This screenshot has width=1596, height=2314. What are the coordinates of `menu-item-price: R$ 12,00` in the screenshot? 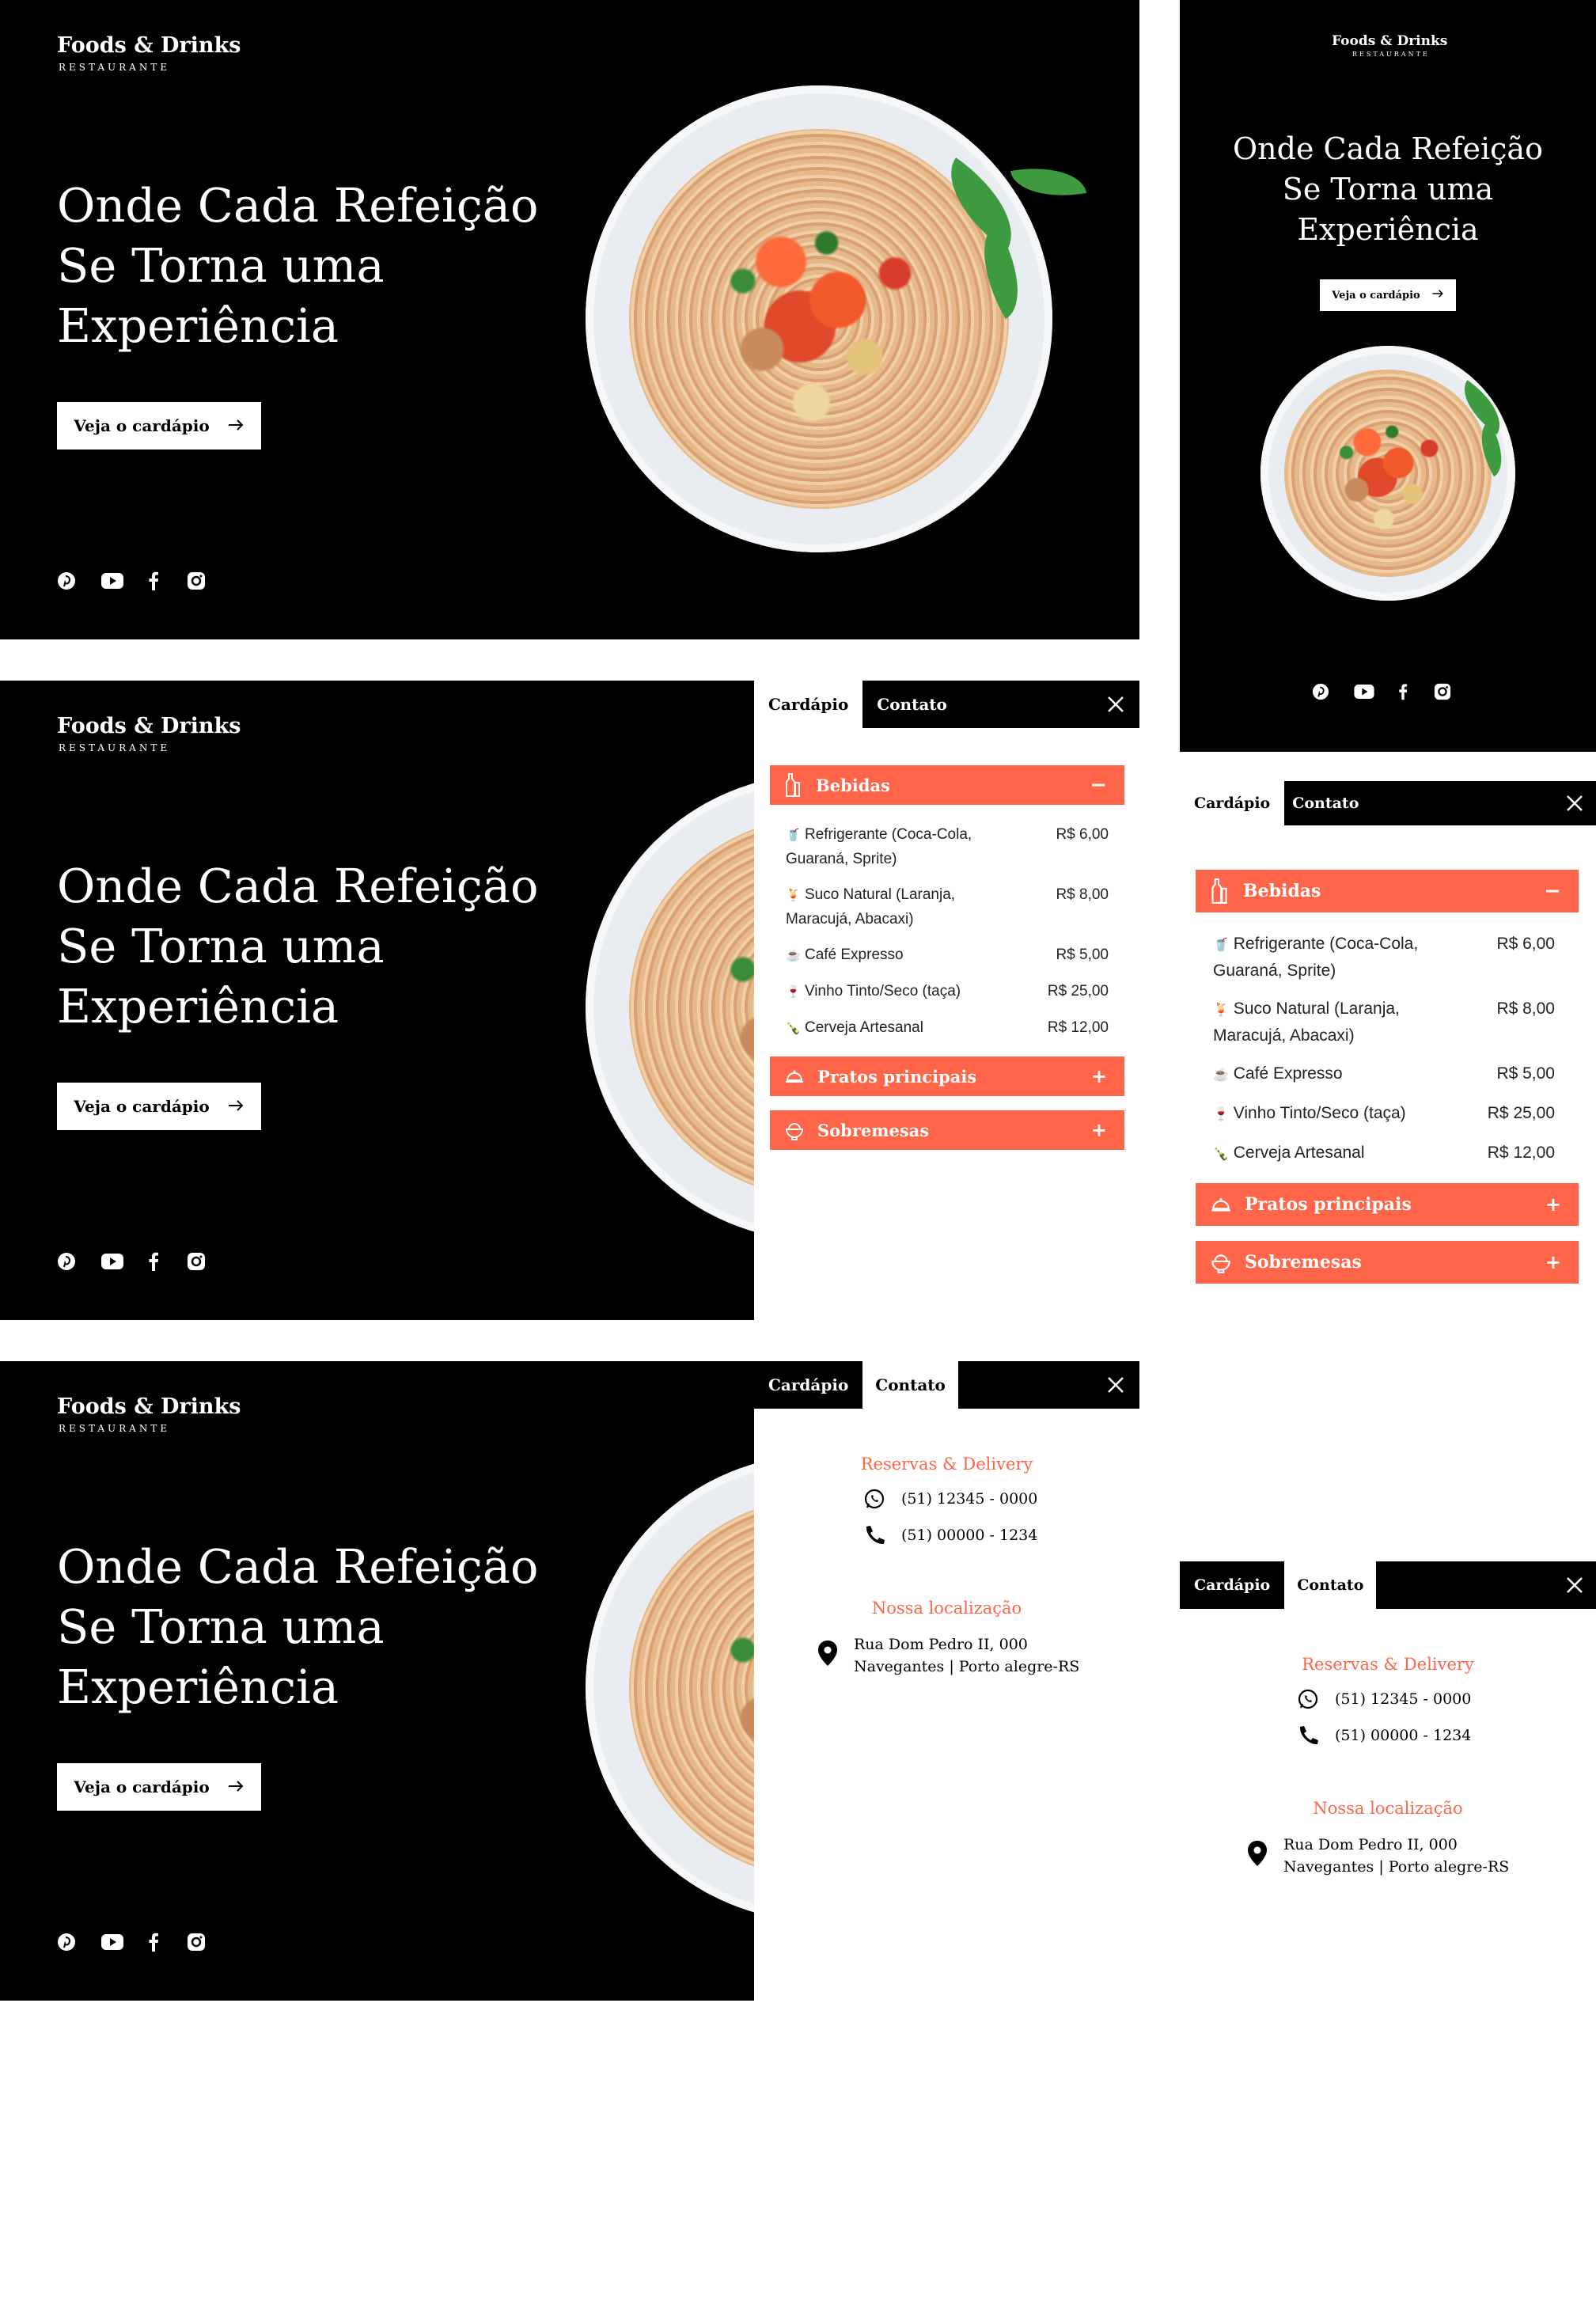 It's located at (1078, 1027).